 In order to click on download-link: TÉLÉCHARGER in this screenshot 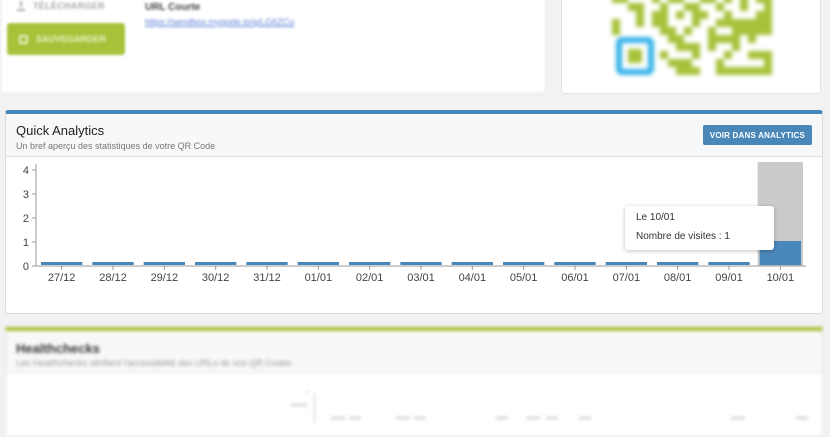, I will do `click(61, 6)`.